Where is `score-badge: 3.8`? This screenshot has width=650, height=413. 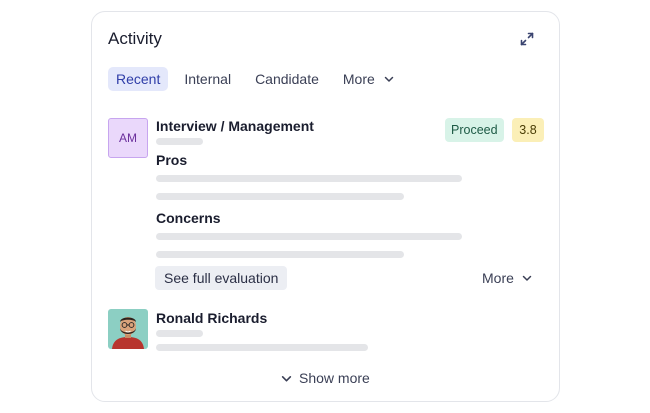
score-badge: 3.8 is located at coordinates (528, 130).